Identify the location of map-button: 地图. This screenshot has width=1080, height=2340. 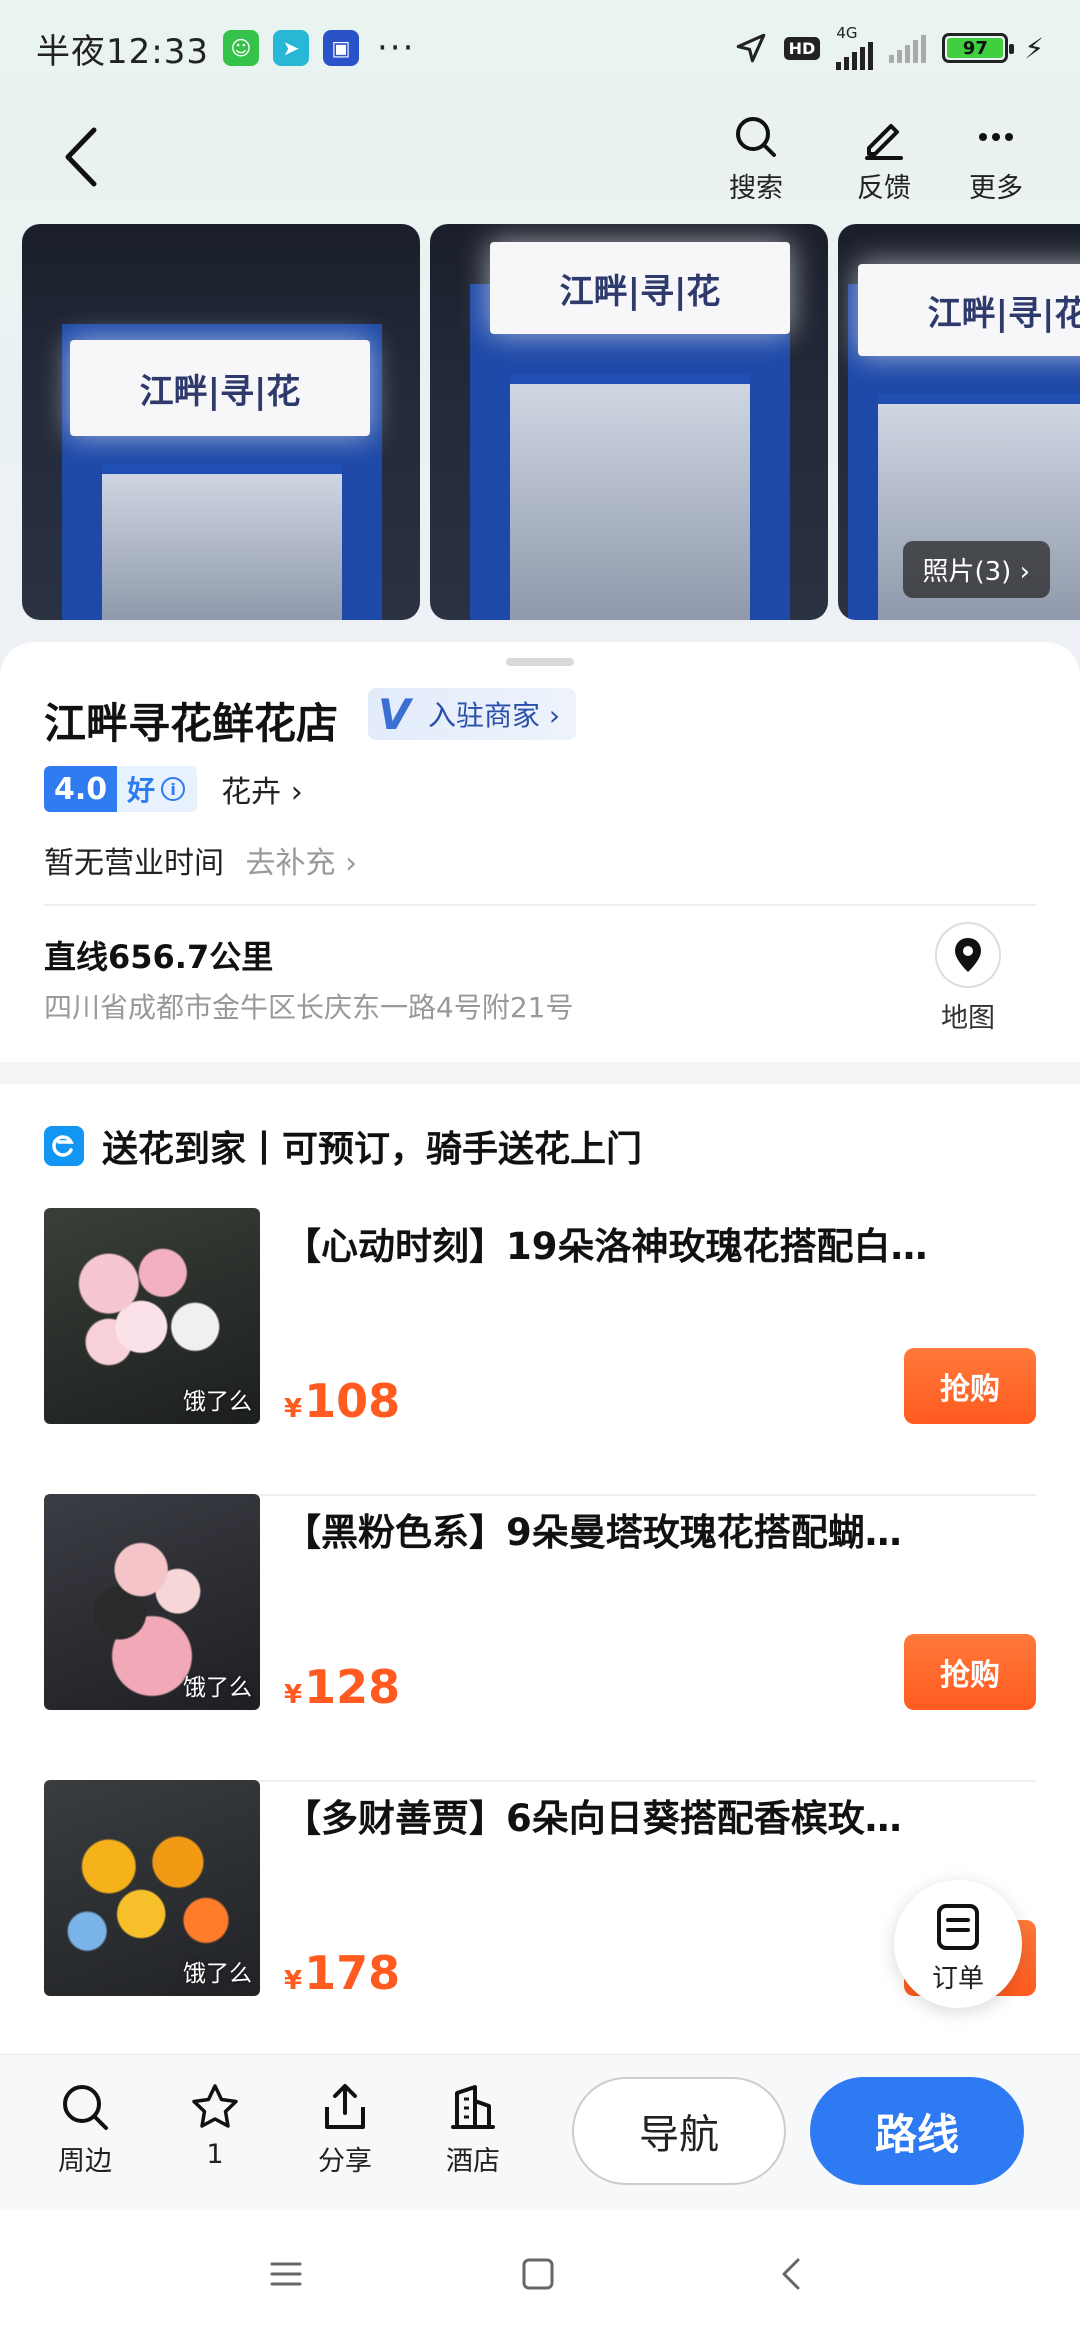
(968, 978).